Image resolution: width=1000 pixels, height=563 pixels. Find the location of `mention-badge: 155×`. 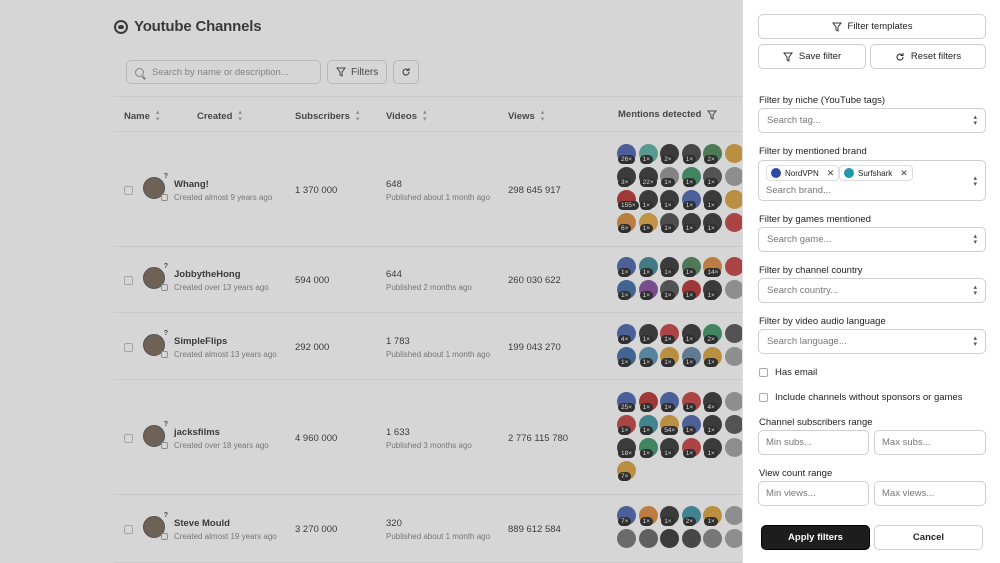

mention-badge: 155× is located at coordinates (628, 200).